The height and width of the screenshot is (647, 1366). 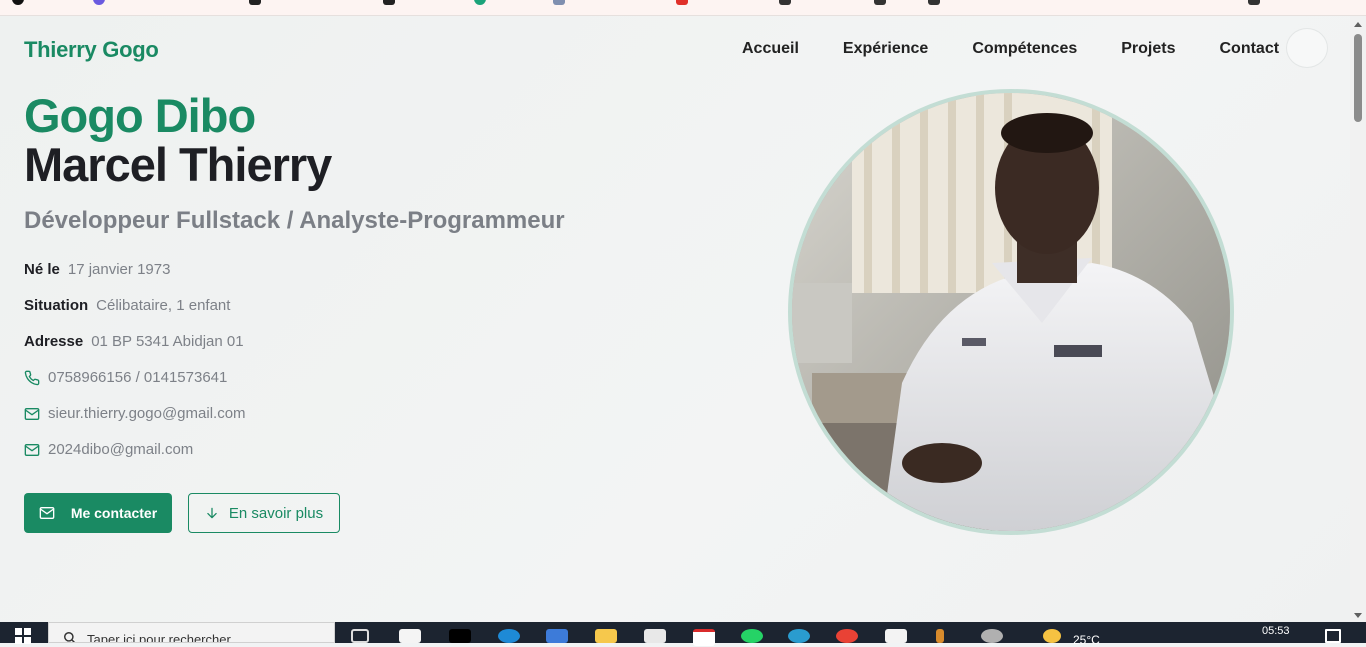 What do you see at coordinates (178, 164) in the screenshot?
I see `hero-last-name: Marcel Thierry` at bounding box center [178, 164].